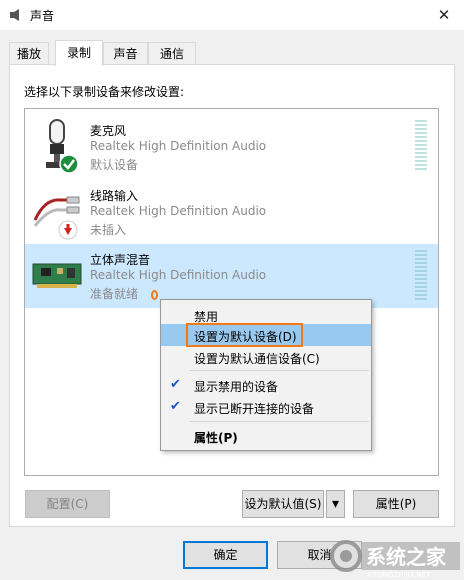  Describe the element at coordinates (14, 15) in the screenshot. I see `speaker-icon` at that location.